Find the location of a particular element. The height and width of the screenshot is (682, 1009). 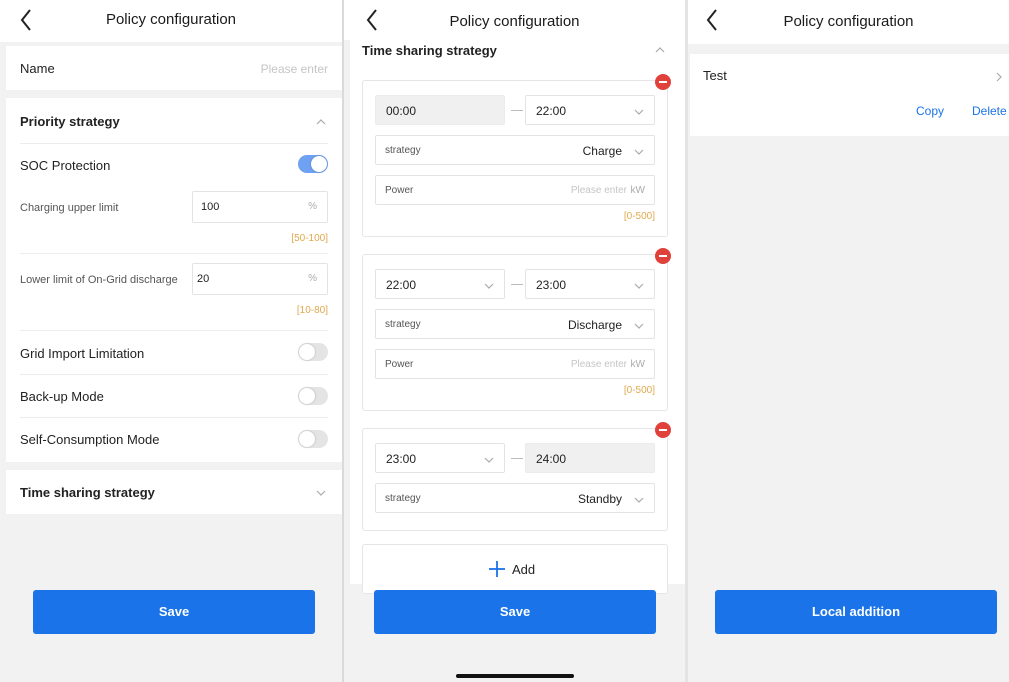

soc-protection-toggle is located at coordinates (313, 164).